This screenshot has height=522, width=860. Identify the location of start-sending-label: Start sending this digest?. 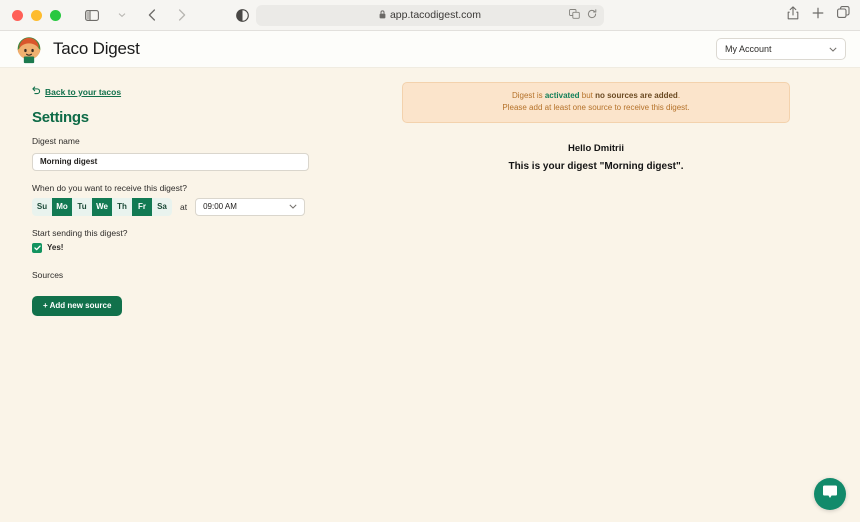
(80, 232).